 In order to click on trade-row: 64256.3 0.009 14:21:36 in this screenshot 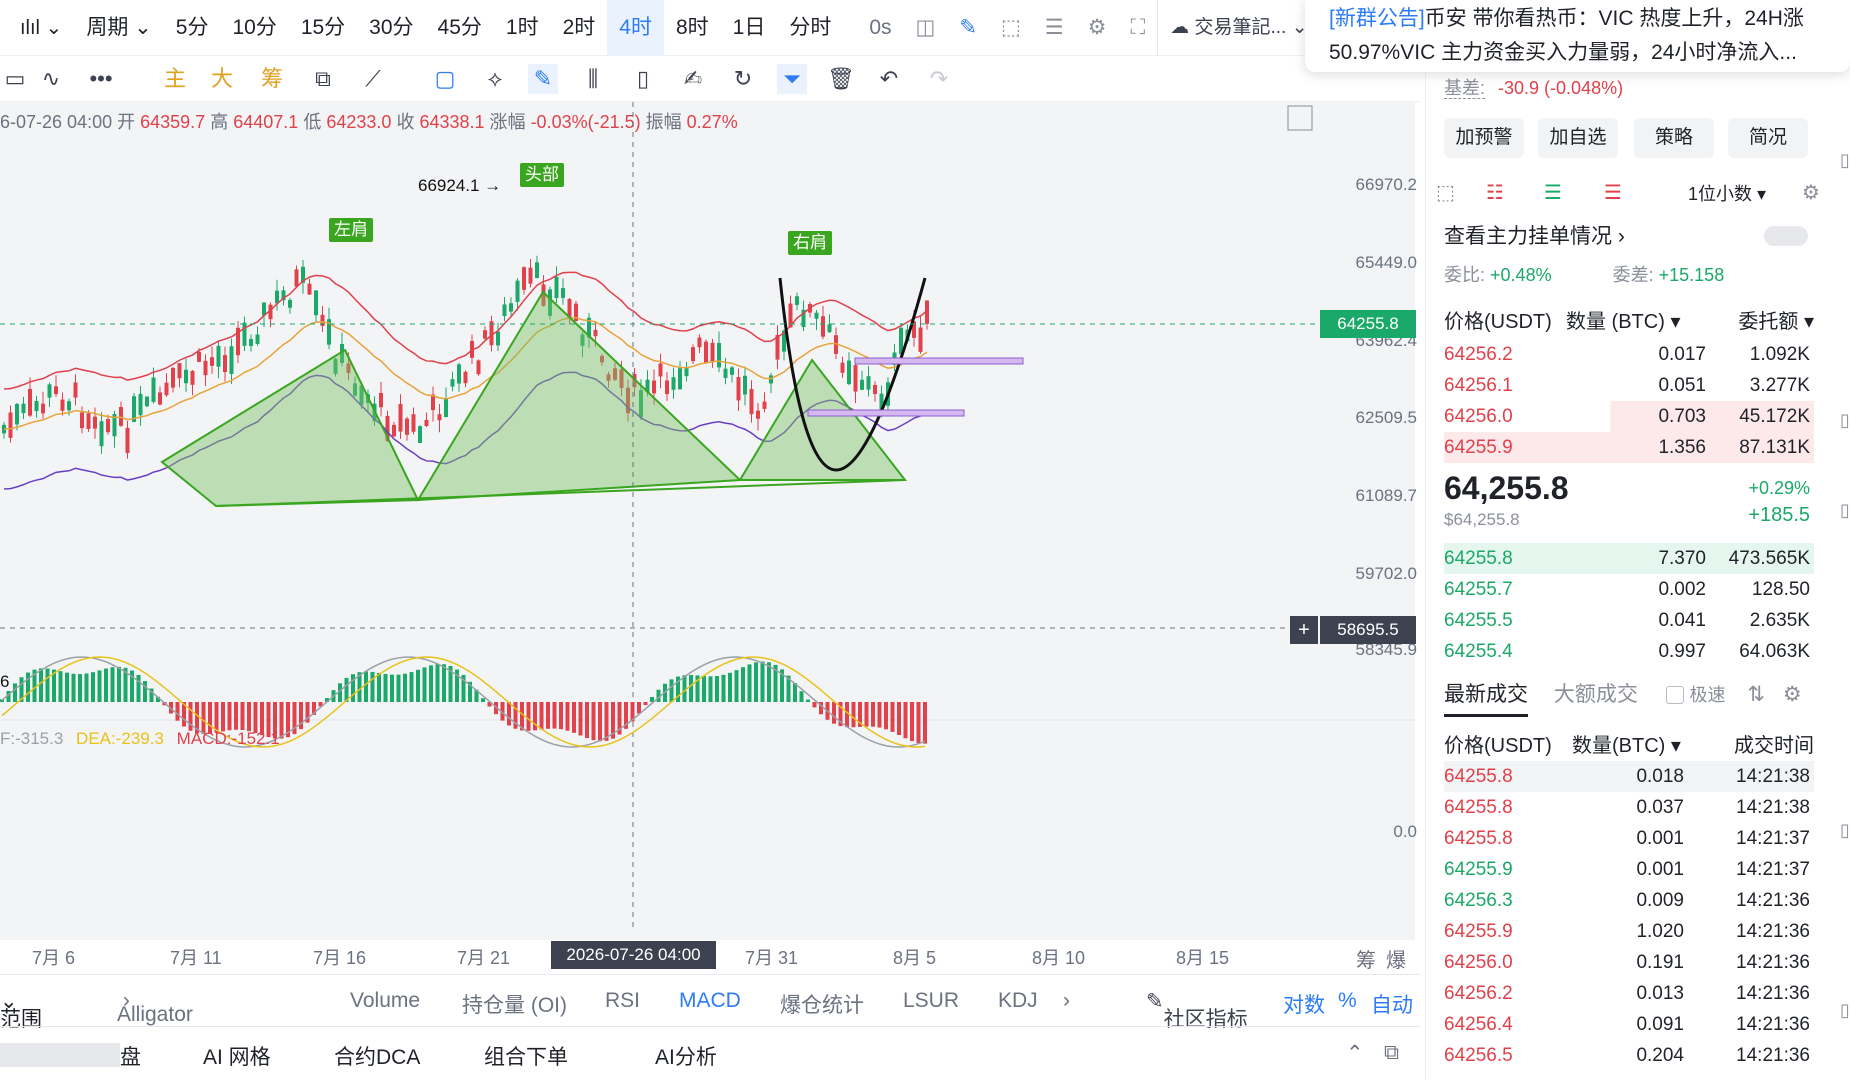, I will do `click(1629, 900)`.